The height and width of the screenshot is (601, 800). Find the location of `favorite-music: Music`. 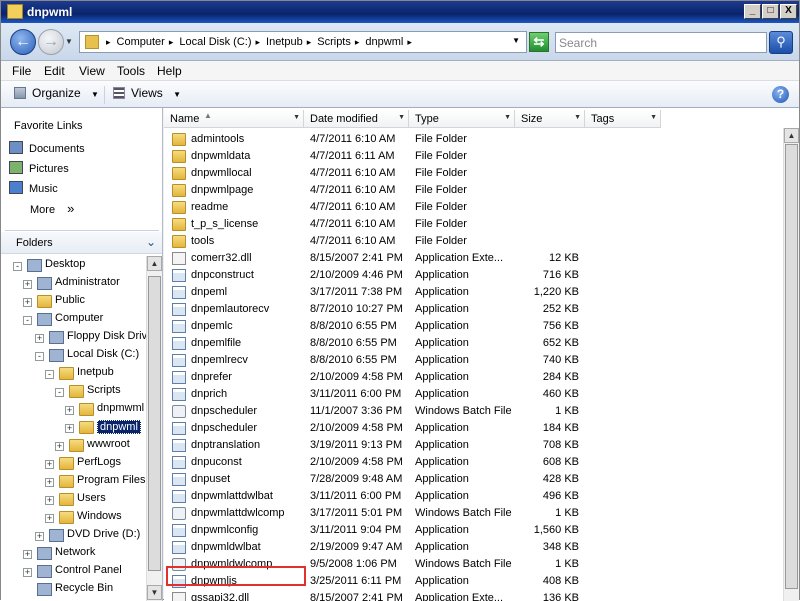

favorite-music: Music is located at coordinates (33, 189).